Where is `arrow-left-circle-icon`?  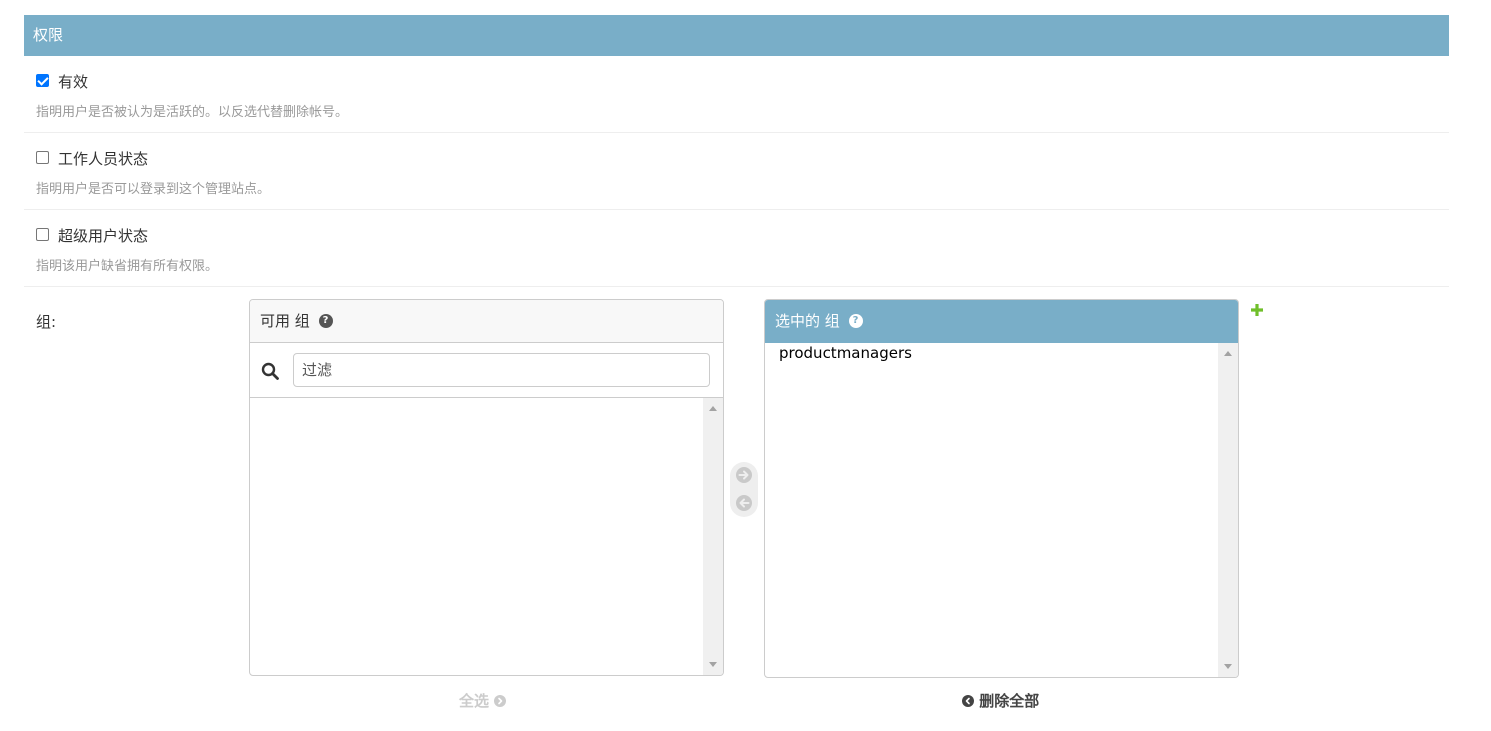 arrow-left-circle-icon is located at coordinates (744, 503).